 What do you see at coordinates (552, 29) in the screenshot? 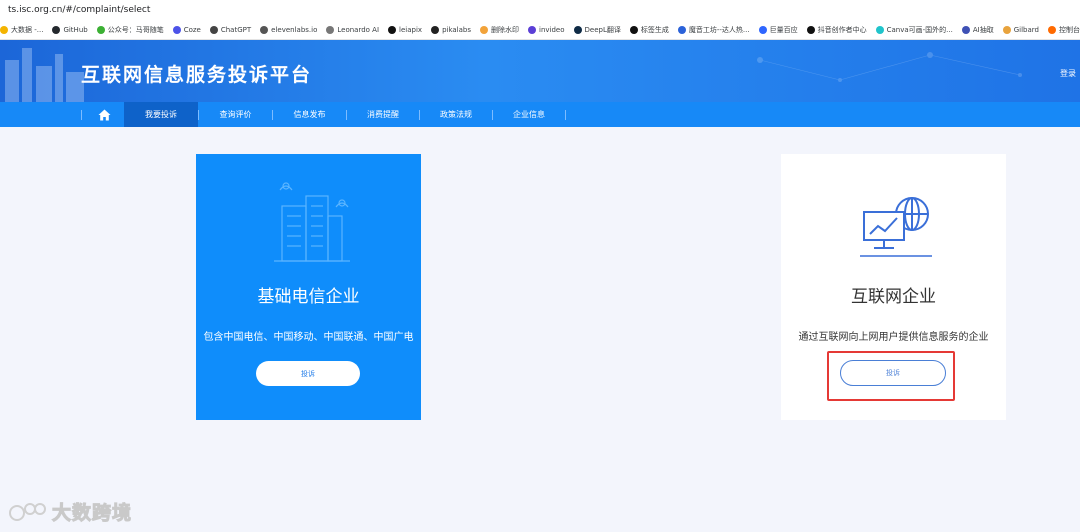
I see `bookmark-label: invideo` at bounding box center [552, 29].